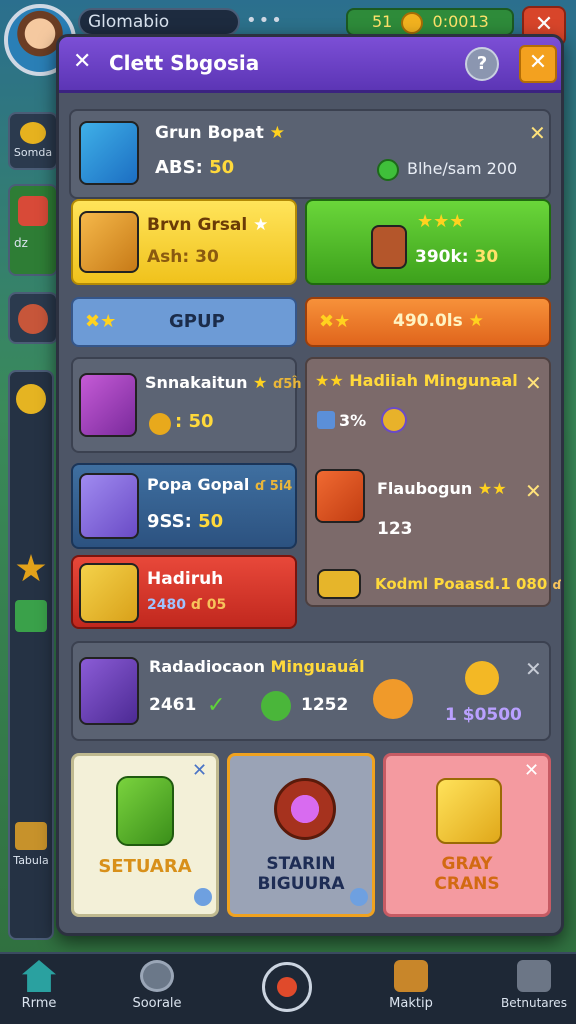  I want to click on side-item-label: dz, so click(21, 243).